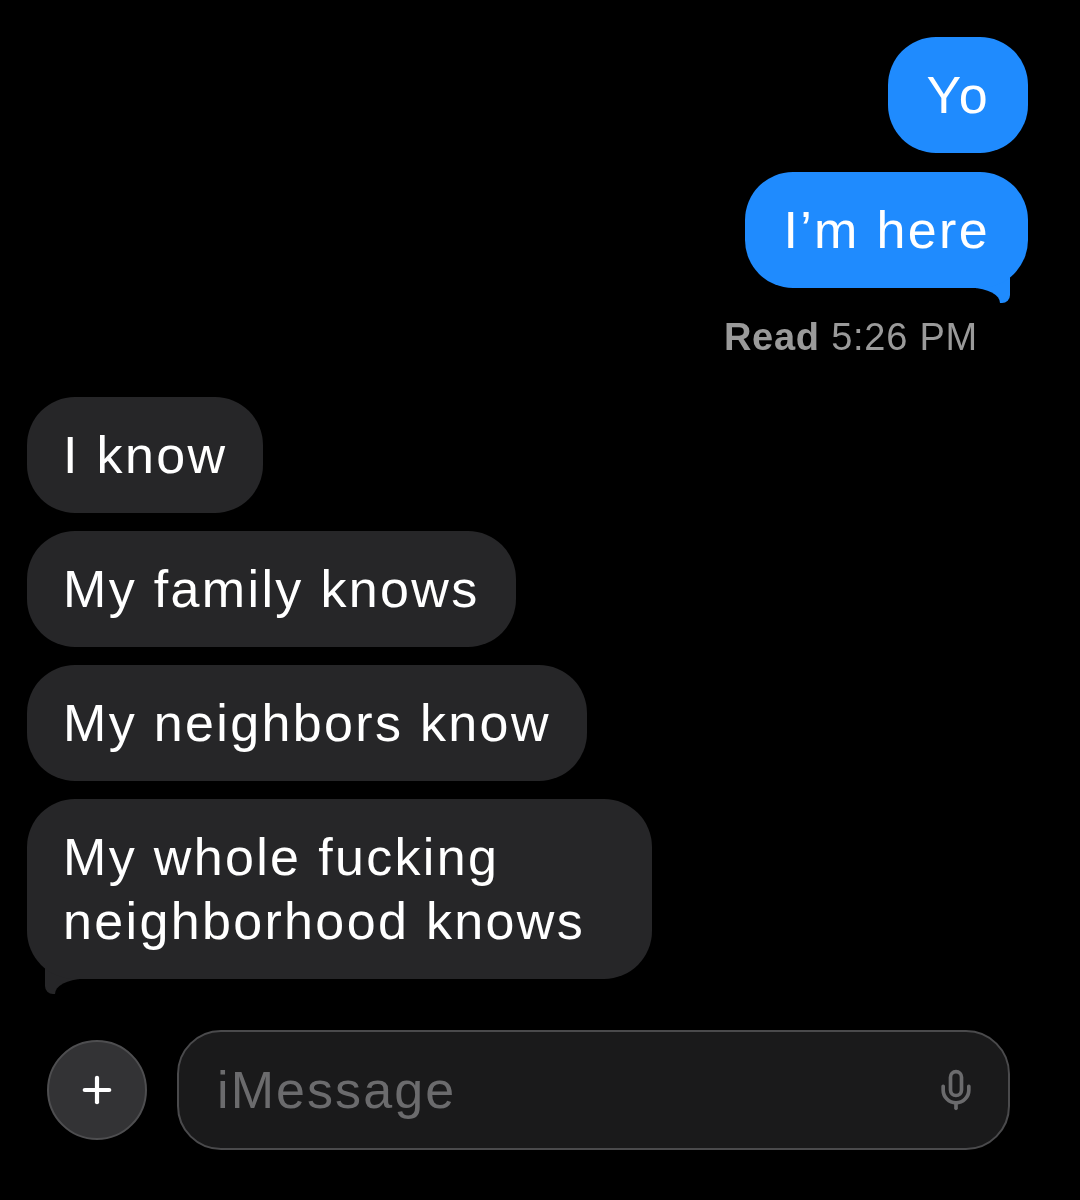 The height and width of the screenshot is (1200, 1080). I want to click on message-bubble: I know, so click(145, 455).